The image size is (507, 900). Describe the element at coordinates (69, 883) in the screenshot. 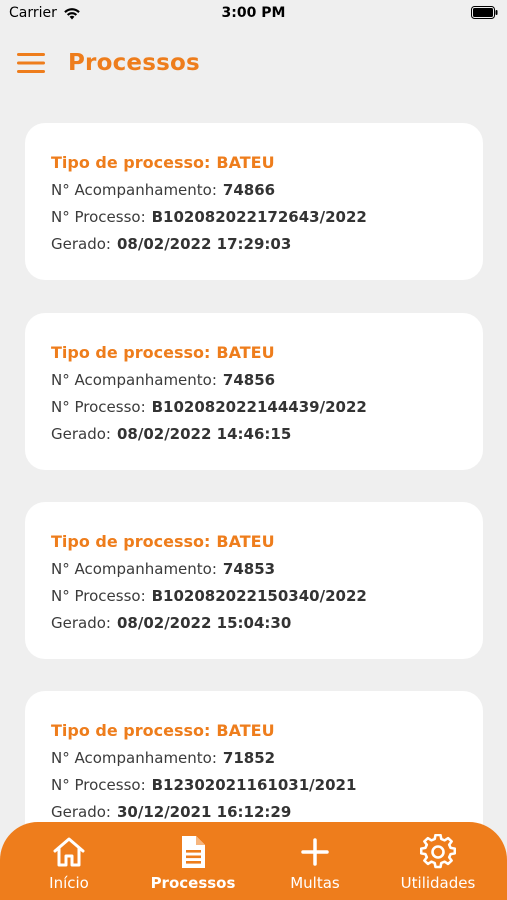

I see `tab-inicio-label: Início` at that location.